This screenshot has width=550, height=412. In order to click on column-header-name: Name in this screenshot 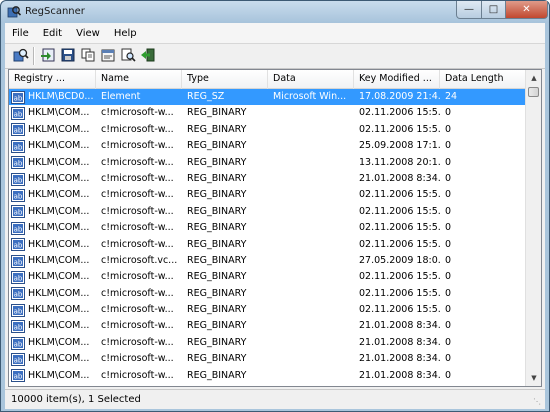, I will do `click(139, 79)`.